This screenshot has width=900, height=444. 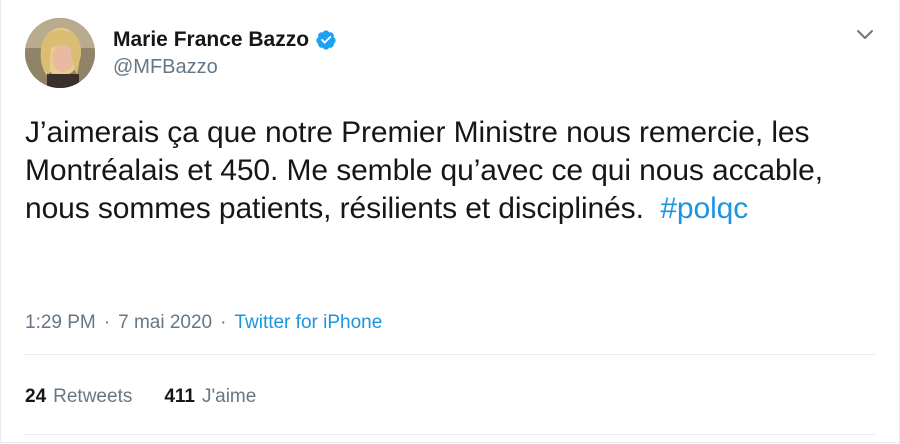 I want to click on avatar, so click(x=60, y=53).